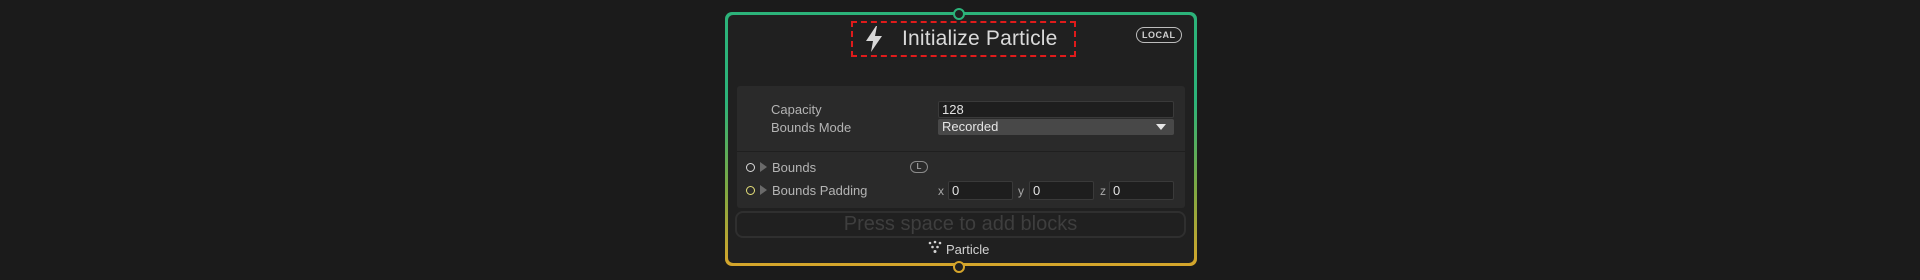 Image resolution: width=1920 pixels, height=280 pixels. Describe the element at coordinates (968, 249) in the screenshot. I see `output-label: Particle` at that location.